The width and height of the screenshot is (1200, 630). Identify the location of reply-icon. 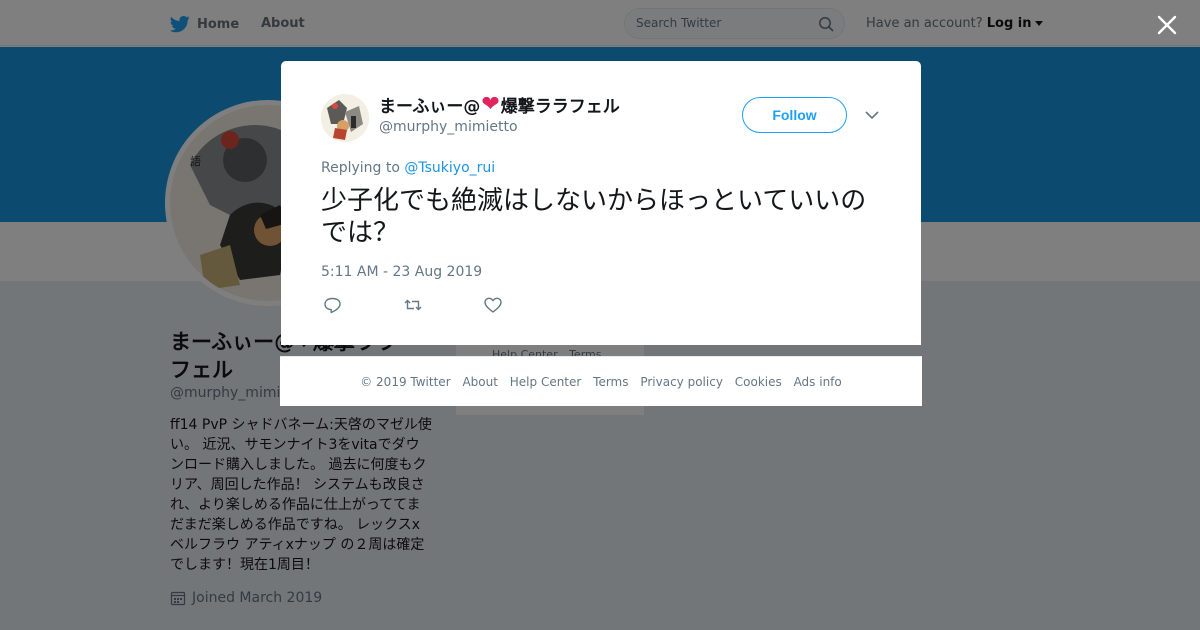
(333, 305).